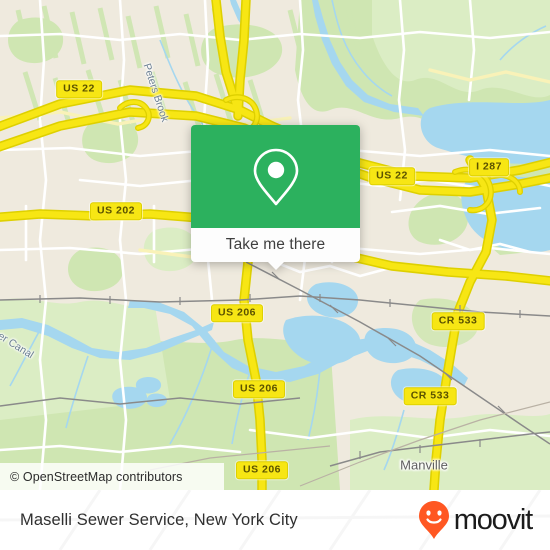 The width and height of the screenshot is (550, 550). I want to click on take-me-there-label: Take me there, so click(275, 244).